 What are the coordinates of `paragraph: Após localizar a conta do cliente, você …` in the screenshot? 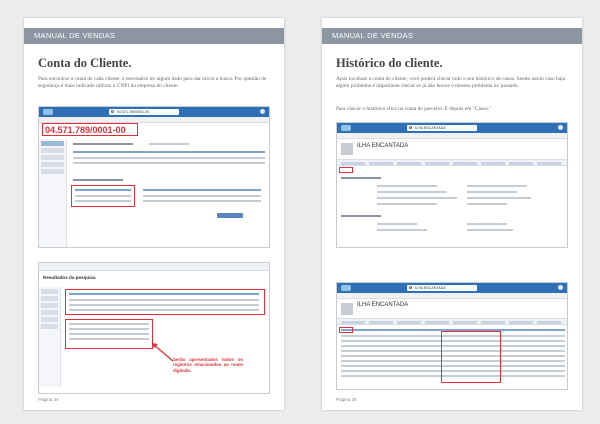 It's located at (451, 83).